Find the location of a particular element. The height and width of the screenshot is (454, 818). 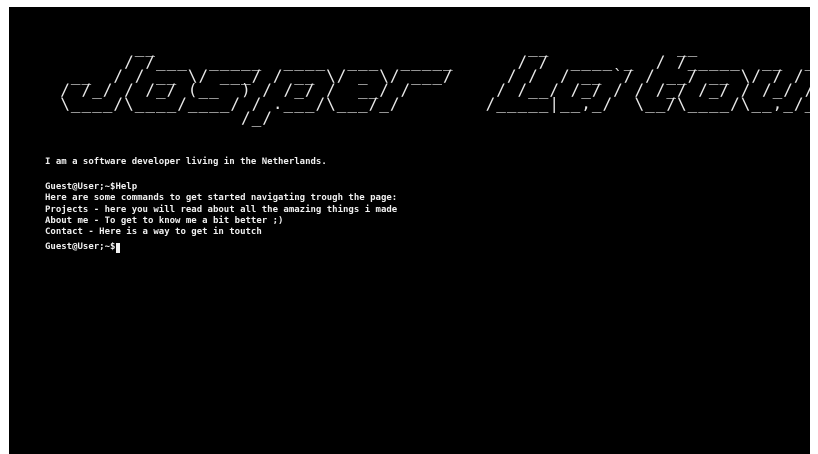

command-echo-line: Guest@User;~$Help is located at coordinates (91, 187).